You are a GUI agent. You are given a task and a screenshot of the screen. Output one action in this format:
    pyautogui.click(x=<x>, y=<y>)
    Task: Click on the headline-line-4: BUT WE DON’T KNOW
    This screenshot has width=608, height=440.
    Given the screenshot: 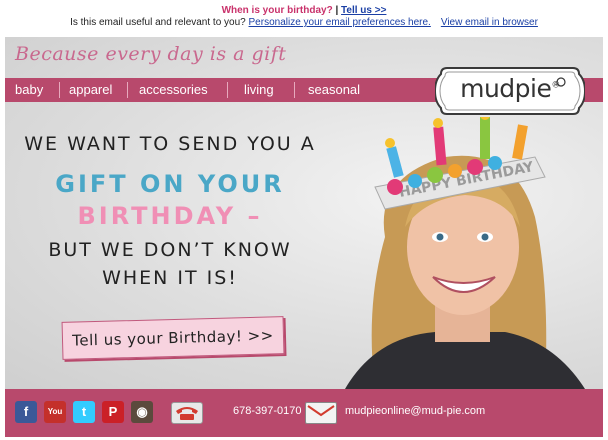 What is the action you would take?
    pyautogui.click(x=170, y=250)
    